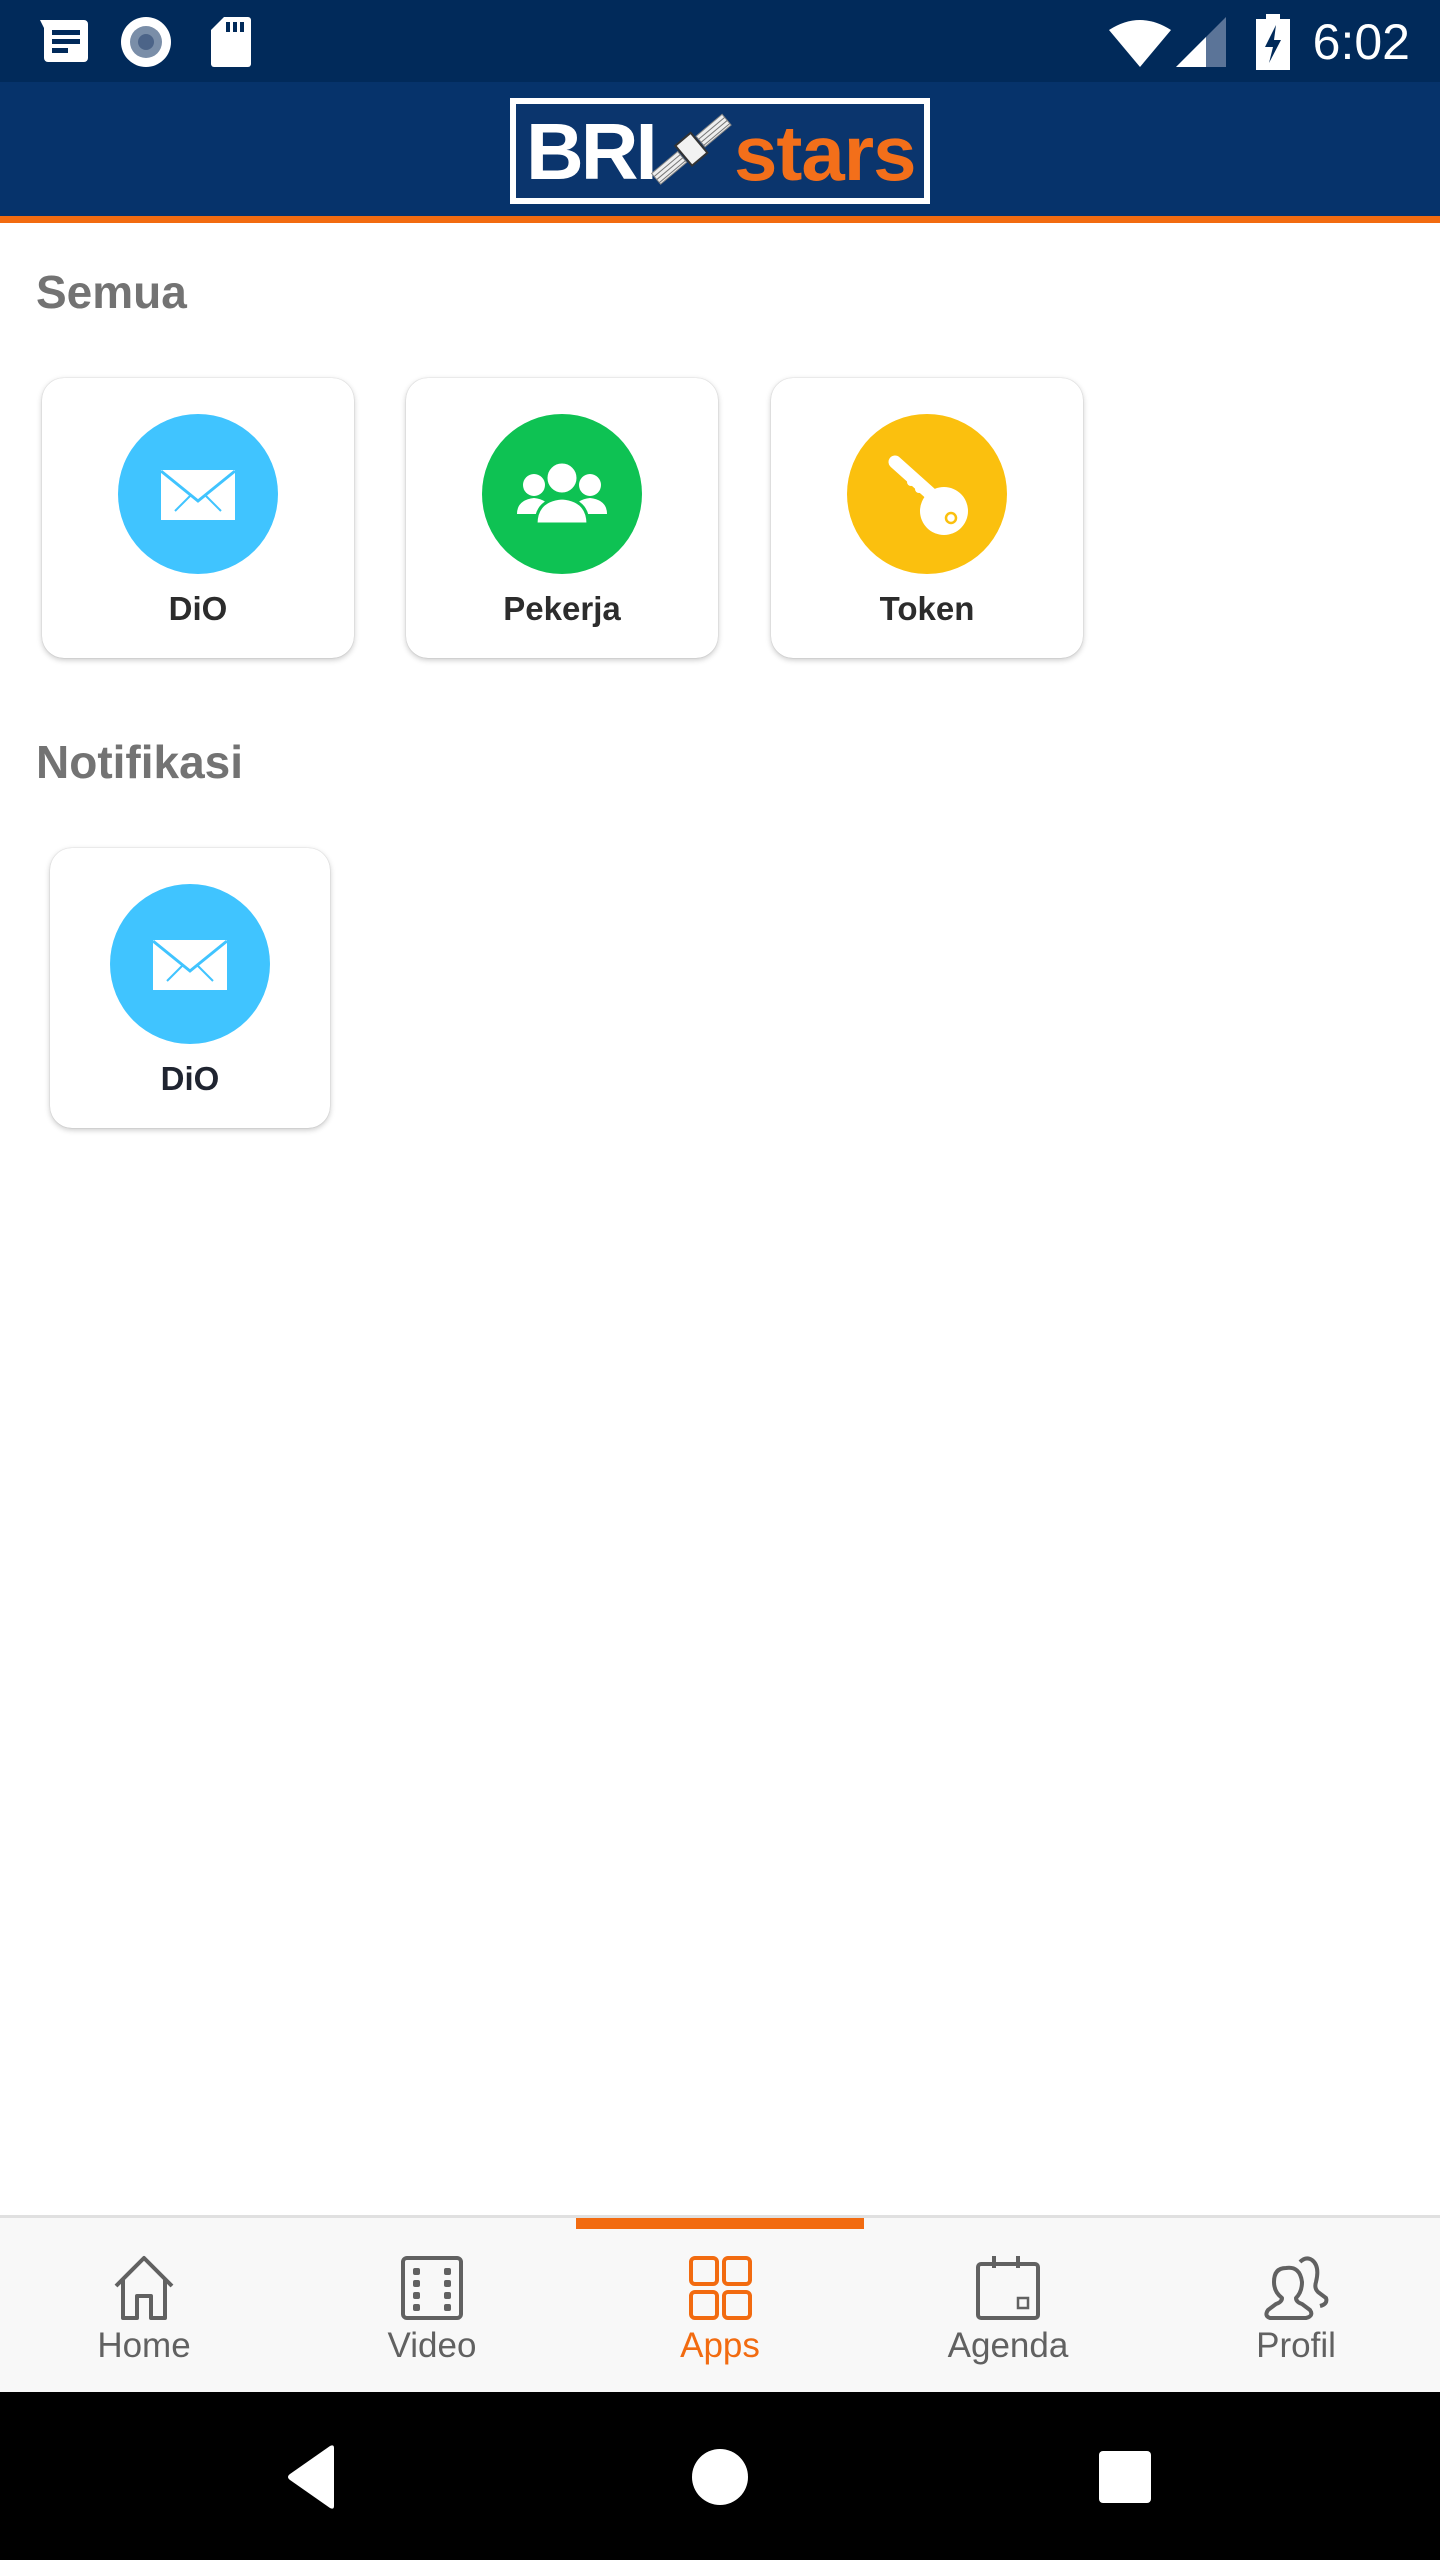  What do you see at coordinates (692, 150) in the screenshot?
I see `satellite-icon` at bounding box center [692, 150].